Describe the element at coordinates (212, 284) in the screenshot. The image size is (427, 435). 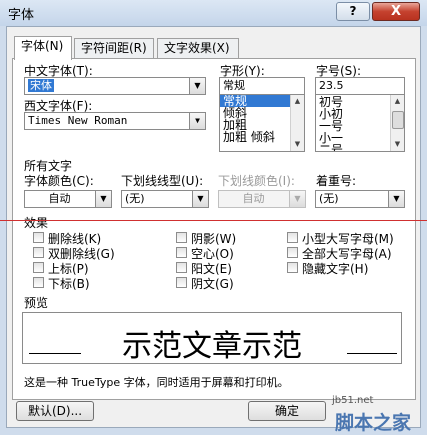
I see `engrave-label: 阴文(G)` at that location.